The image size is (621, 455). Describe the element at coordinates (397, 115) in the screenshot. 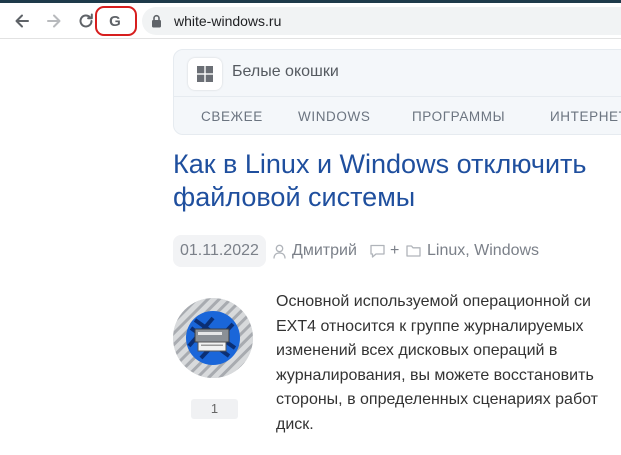

I see `site-nav: СВЕЖЕЕ WINDOWS ПРОГРАММЫ ИНТЕРНЕТ` at that location.